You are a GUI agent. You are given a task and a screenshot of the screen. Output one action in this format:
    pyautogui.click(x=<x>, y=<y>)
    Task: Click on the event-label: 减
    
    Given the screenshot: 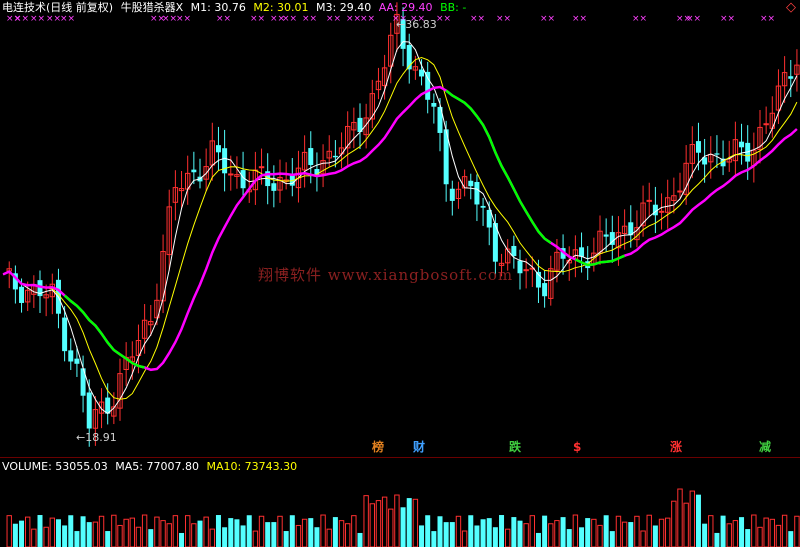 What is the action you would take?
    pyautogui.click(x=765, y=447)
    